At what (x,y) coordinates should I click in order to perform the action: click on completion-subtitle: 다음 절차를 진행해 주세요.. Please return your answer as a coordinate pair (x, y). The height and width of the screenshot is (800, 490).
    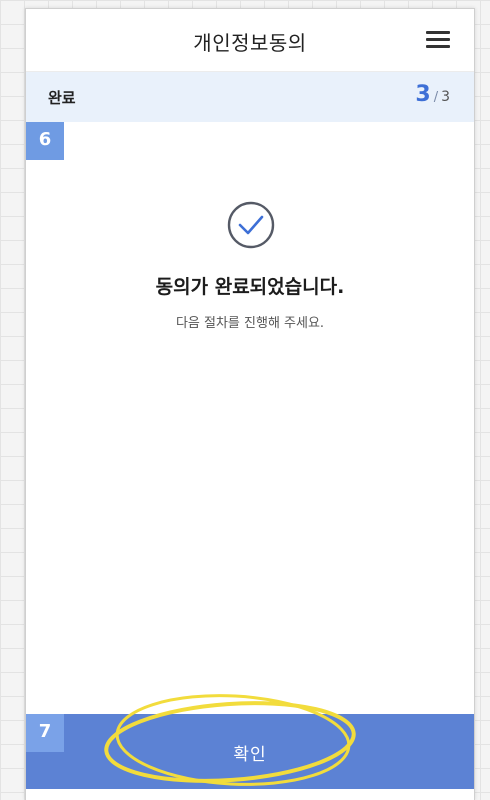
    Looking at the image, I should click on (250, 323).